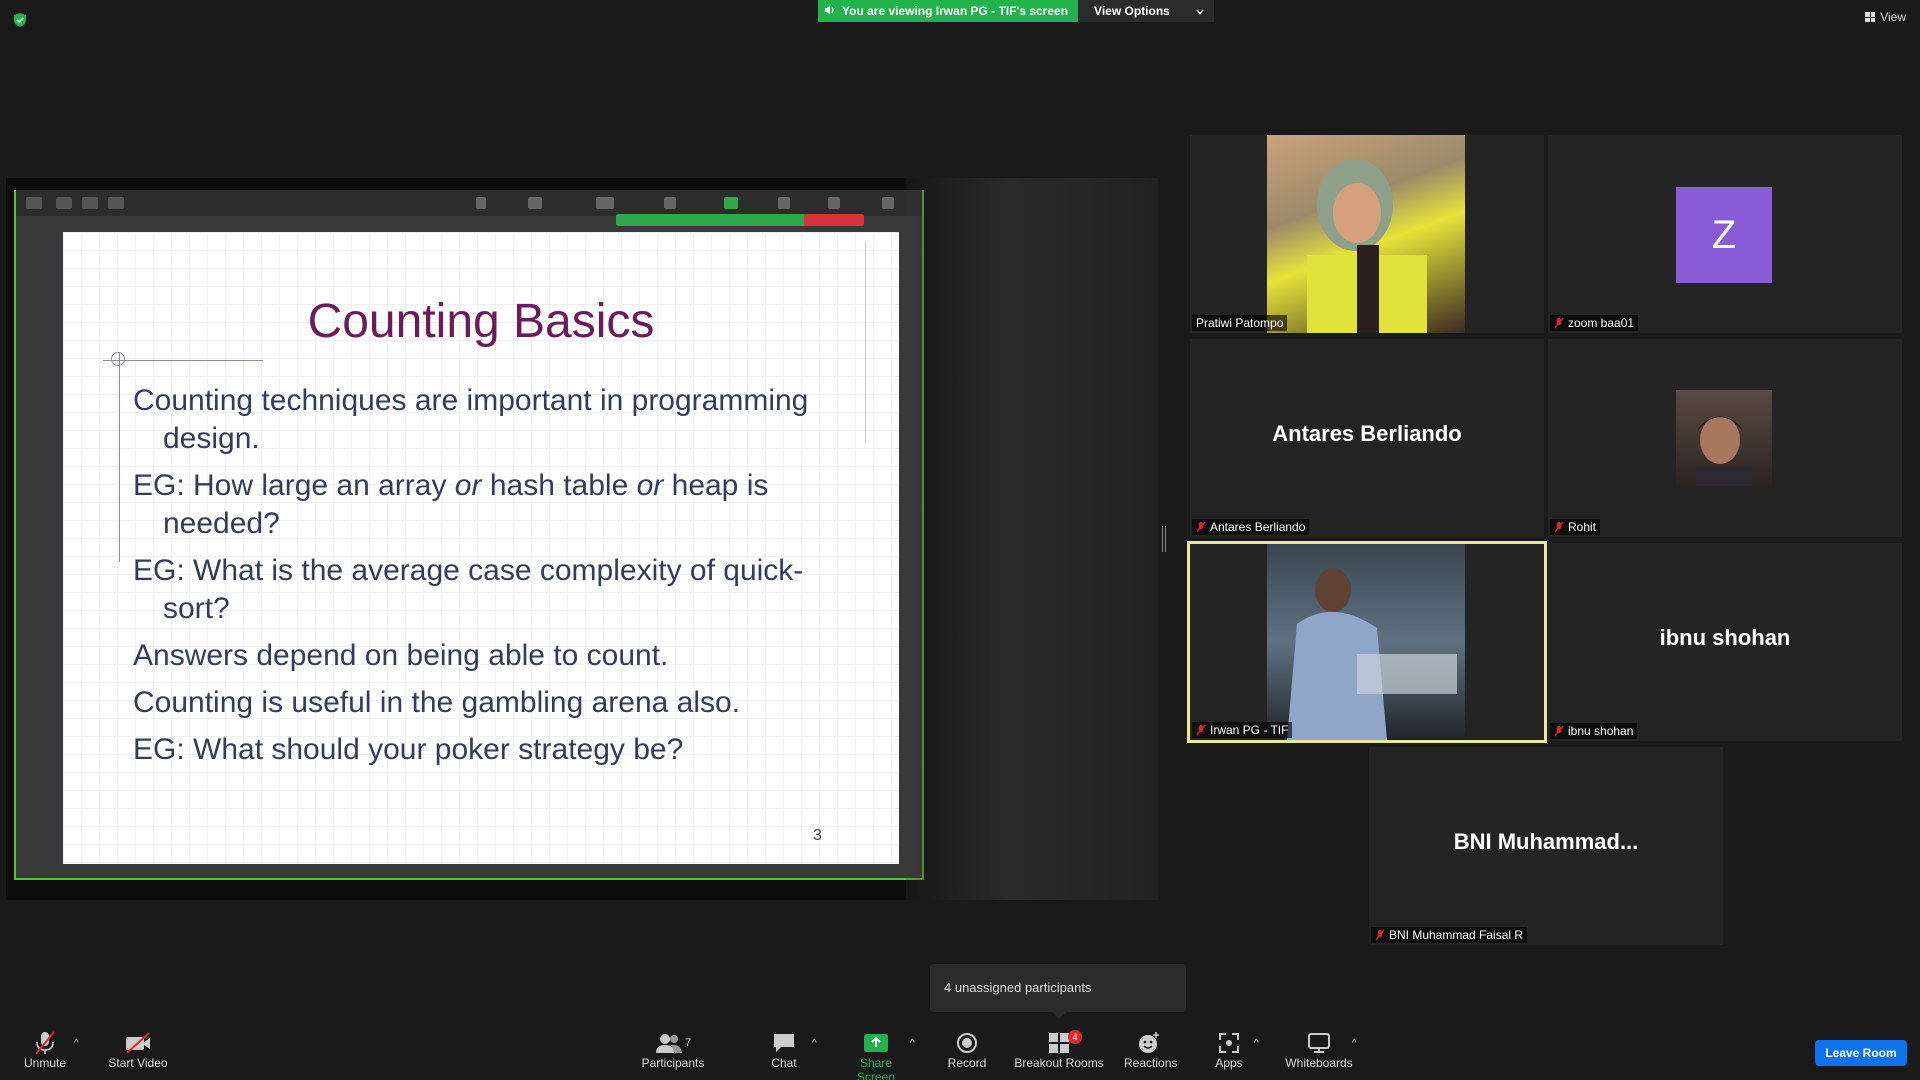 The height and width of the screenshot is (1080, 1920). What do you see at coordinates (784, 1063) in the screenshot?
I see `chat-label: Chat` at bounding box center [784, 1063].